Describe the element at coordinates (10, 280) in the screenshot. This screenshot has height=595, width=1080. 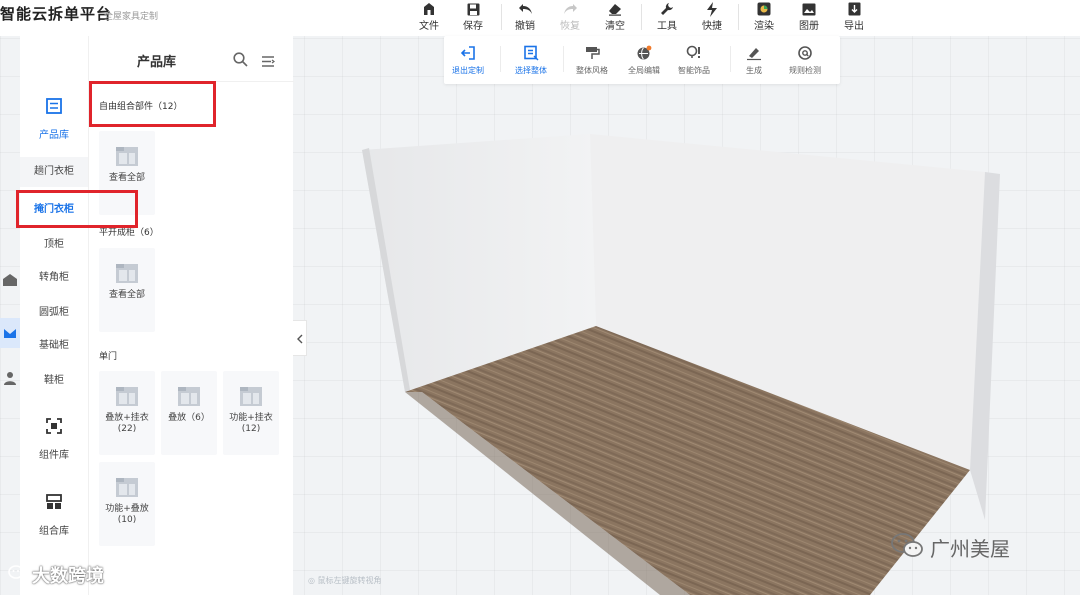
I see `home-strip-icon` at that location.